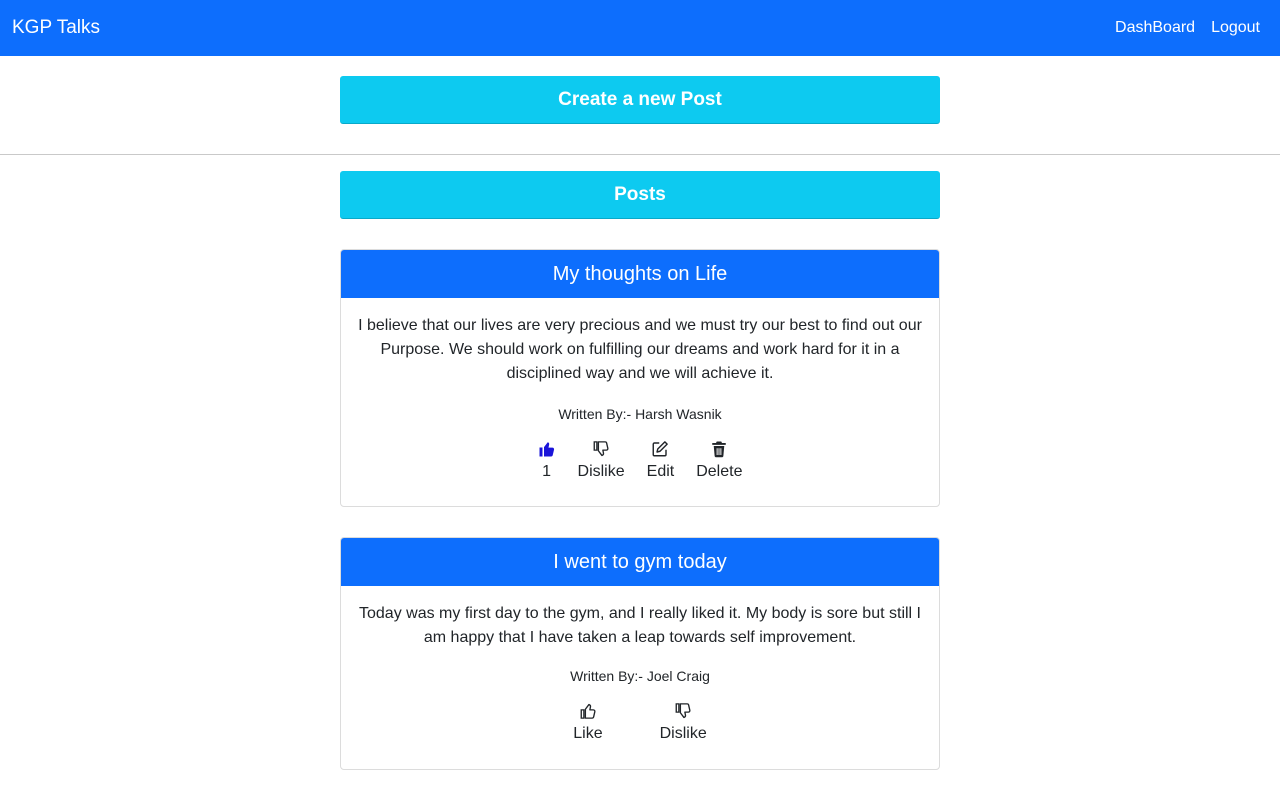 The width and height of the screenshot is (1280, 800). I want to click on post-actions: 1 Dislike Edit Delete, so click(640, 461).